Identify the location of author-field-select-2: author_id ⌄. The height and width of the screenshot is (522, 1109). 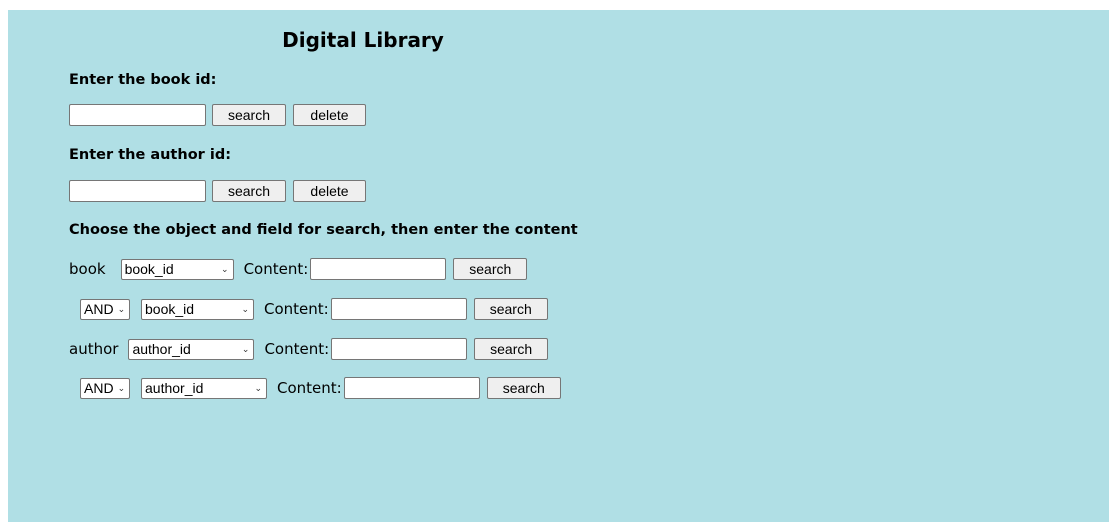
(204, 388).